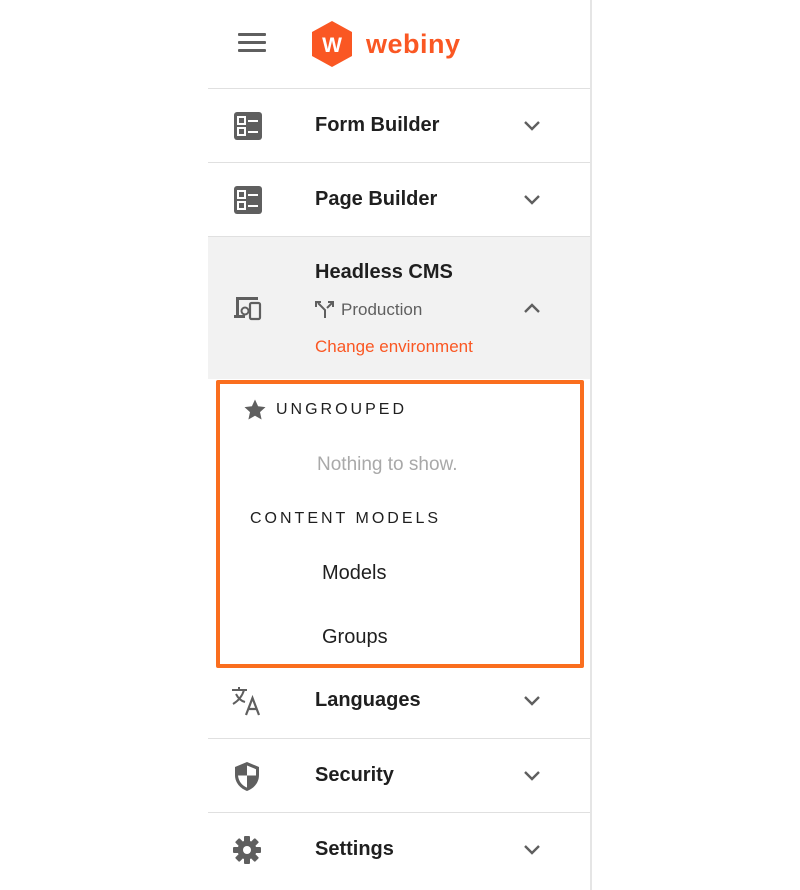  I want to click on webiny-logo-mark: W, so click(332, 44).